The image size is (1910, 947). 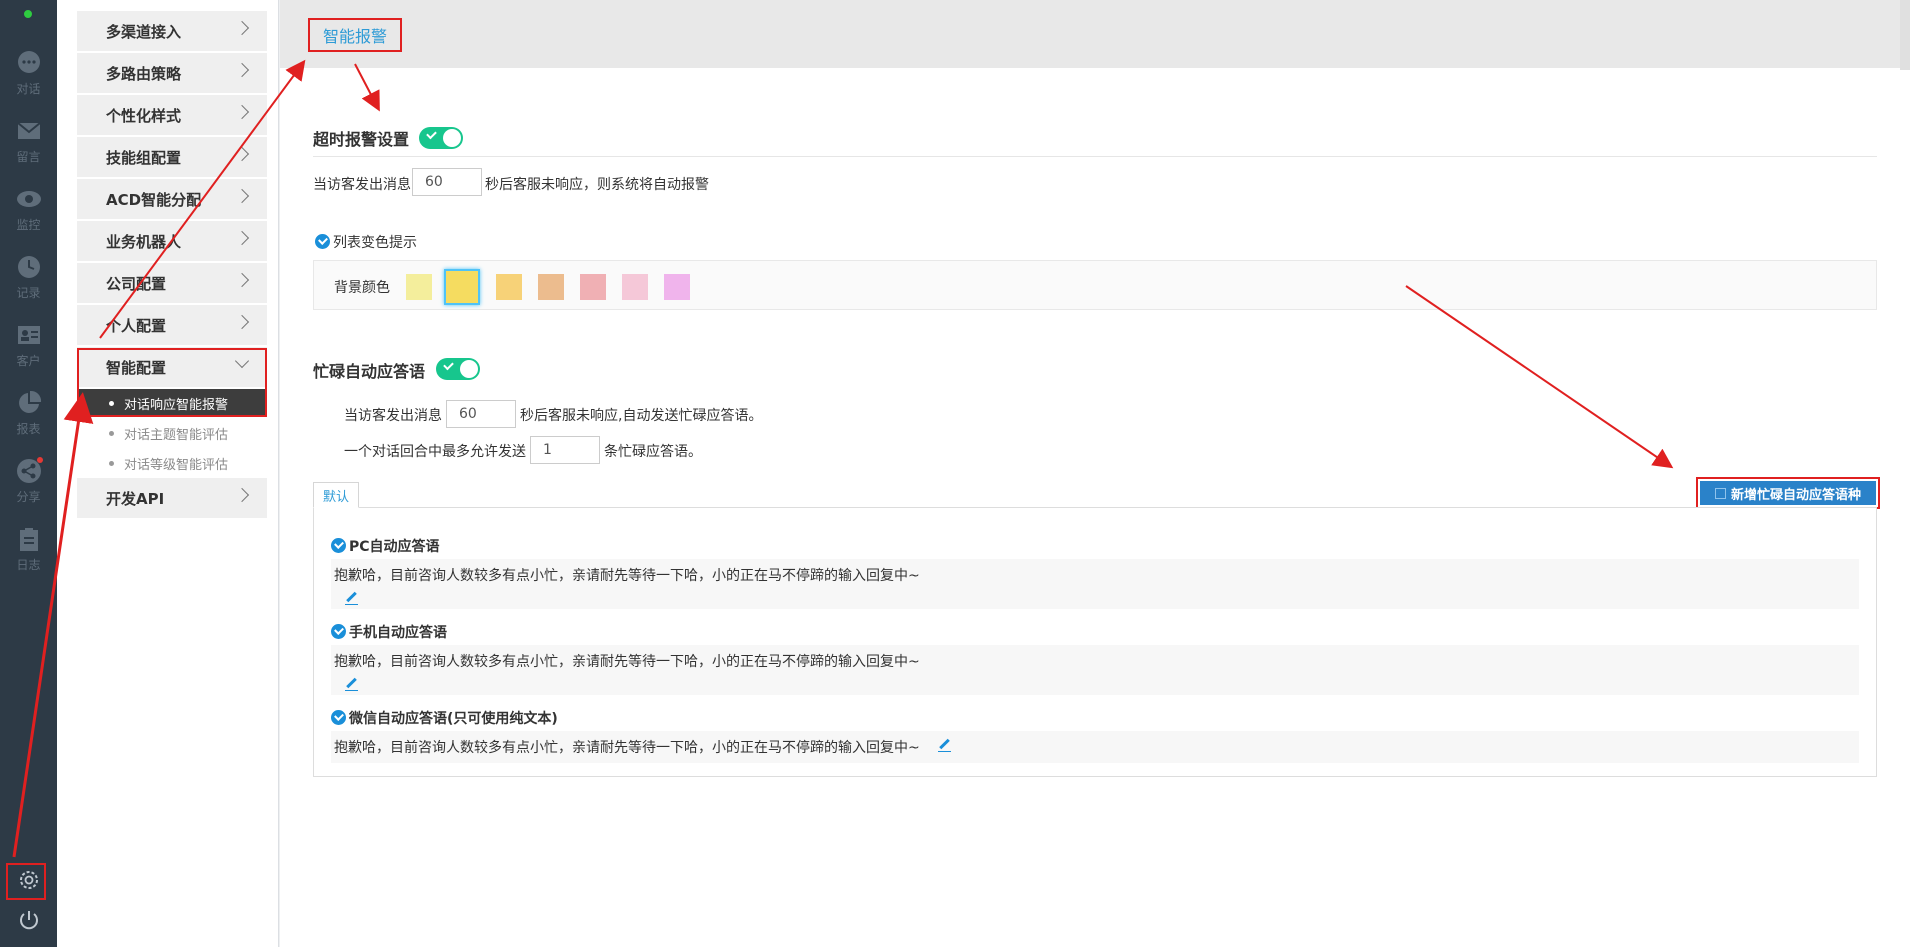 I want to click on submenu-label: 对话主题智能评估, so click(x=176, y=435).